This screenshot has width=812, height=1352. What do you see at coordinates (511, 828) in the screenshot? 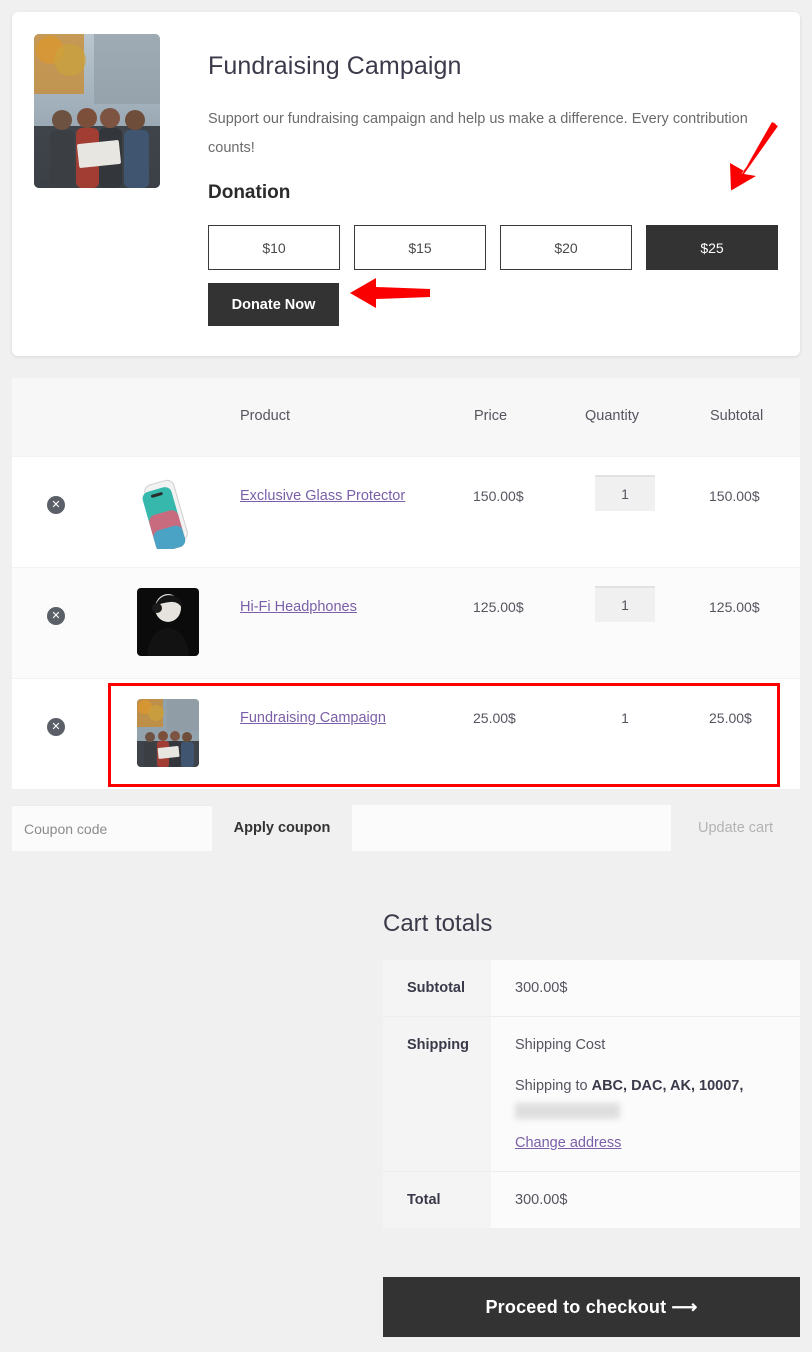
I see `coupon-spacer` at bounding box center [511, 828].